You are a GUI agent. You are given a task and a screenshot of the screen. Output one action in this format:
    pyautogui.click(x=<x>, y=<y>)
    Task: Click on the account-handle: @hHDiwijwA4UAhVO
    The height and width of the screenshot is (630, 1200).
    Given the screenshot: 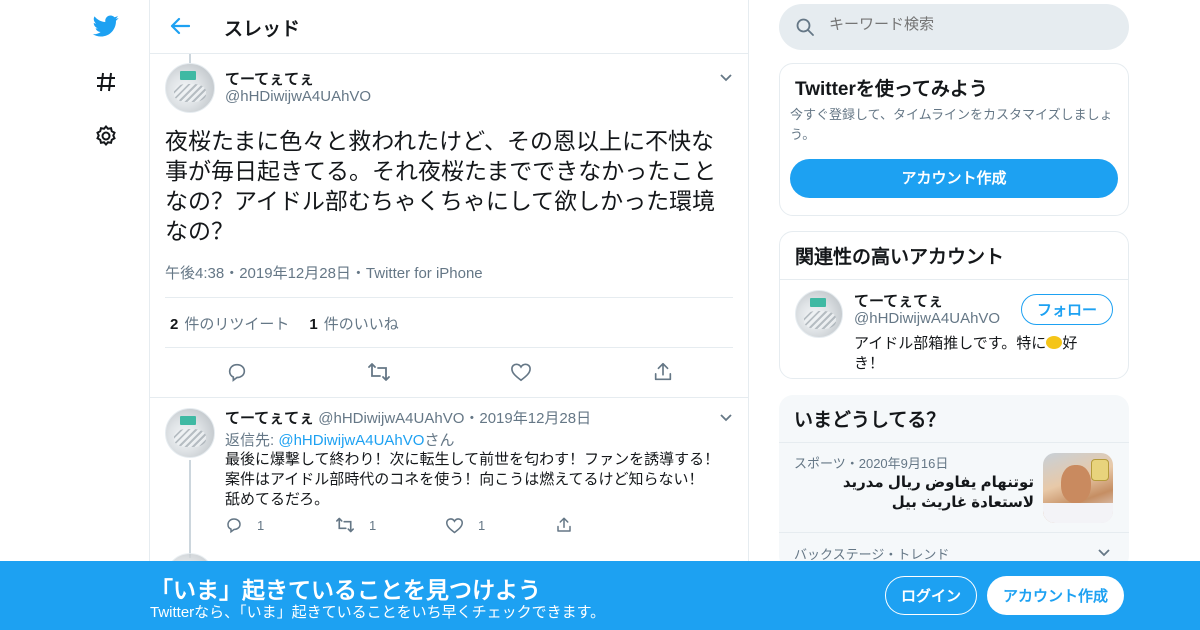 What is the action you would take?
    pyautogui.click(x=927, y=318)
    